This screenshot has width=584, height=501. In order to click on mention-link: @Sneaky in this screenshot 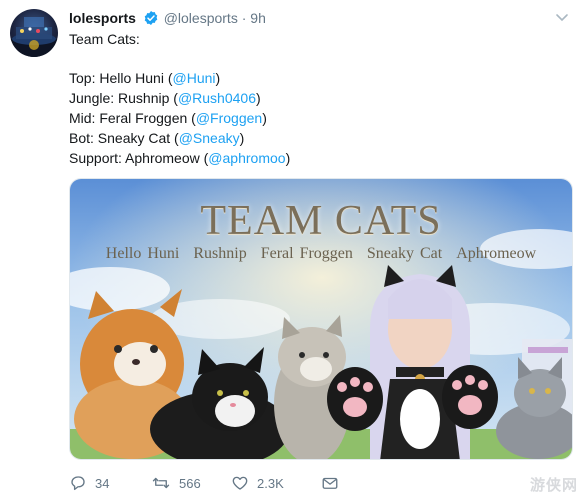, I will do `click(209, 138)`.